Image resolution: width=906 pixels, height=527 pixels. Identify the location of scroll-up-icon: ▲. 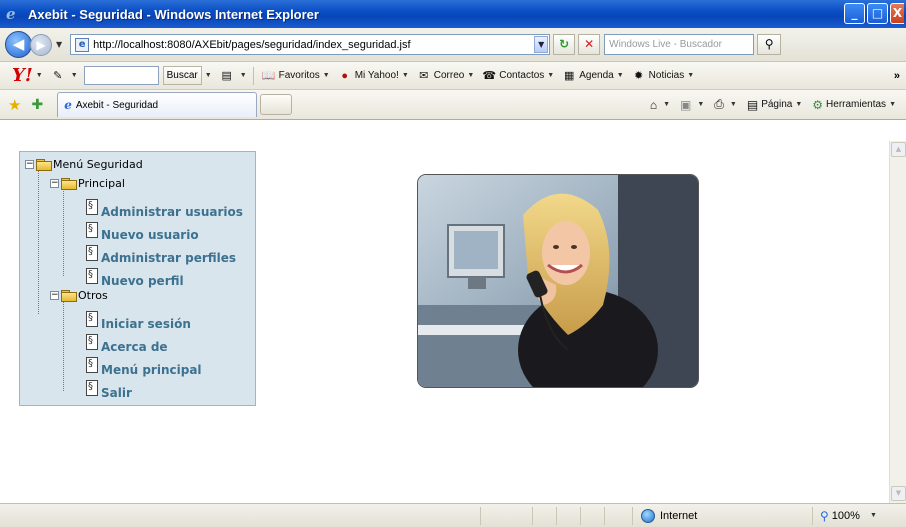
(898, 149).